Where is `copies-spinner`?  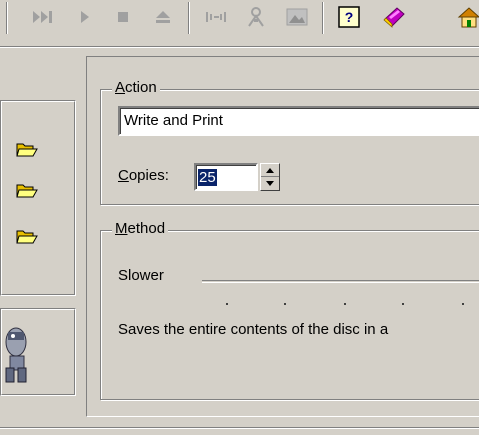 copies-spinner is located at coordinates (270, 177).